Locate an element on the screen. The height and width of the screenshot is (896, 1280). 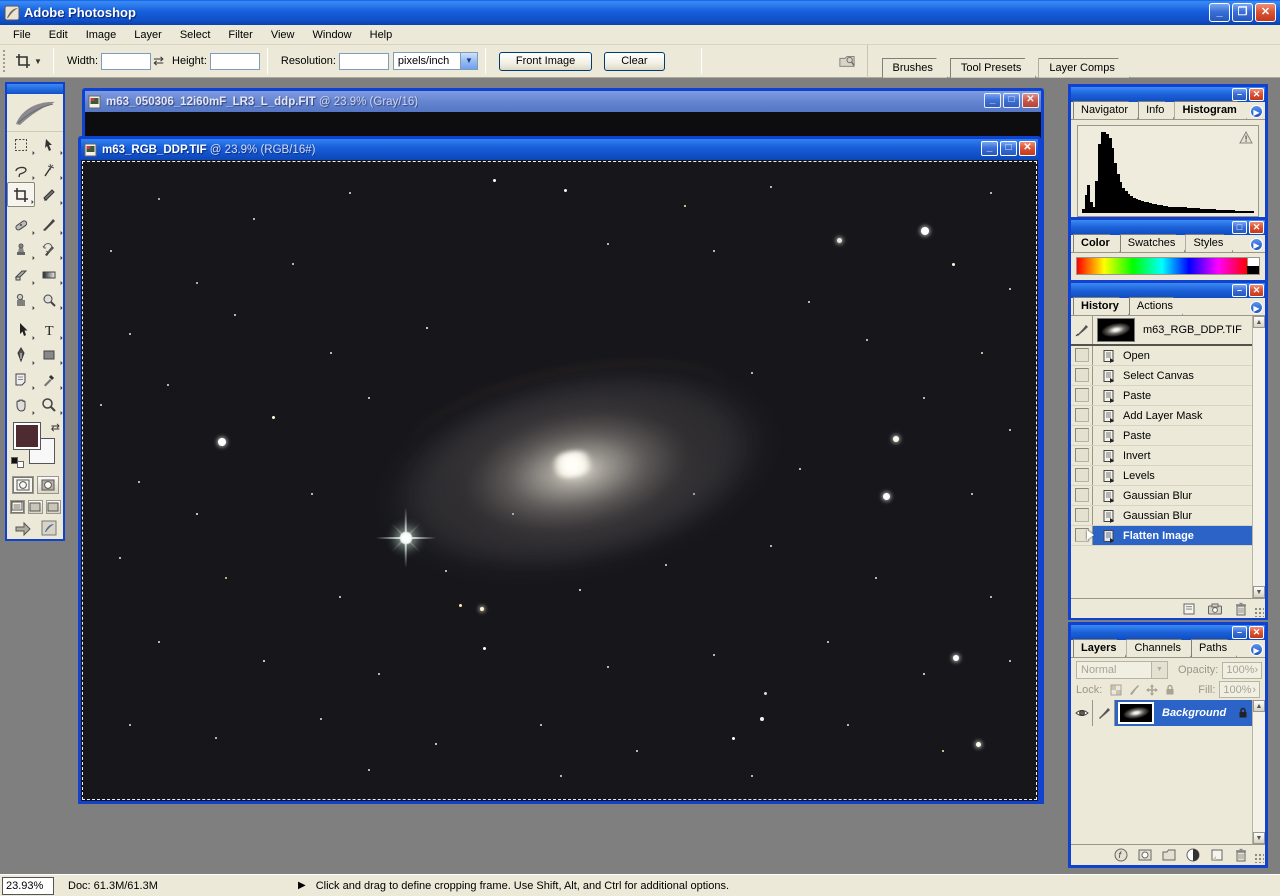
tab-paths: Paths is located at coordinates (1214, 648).